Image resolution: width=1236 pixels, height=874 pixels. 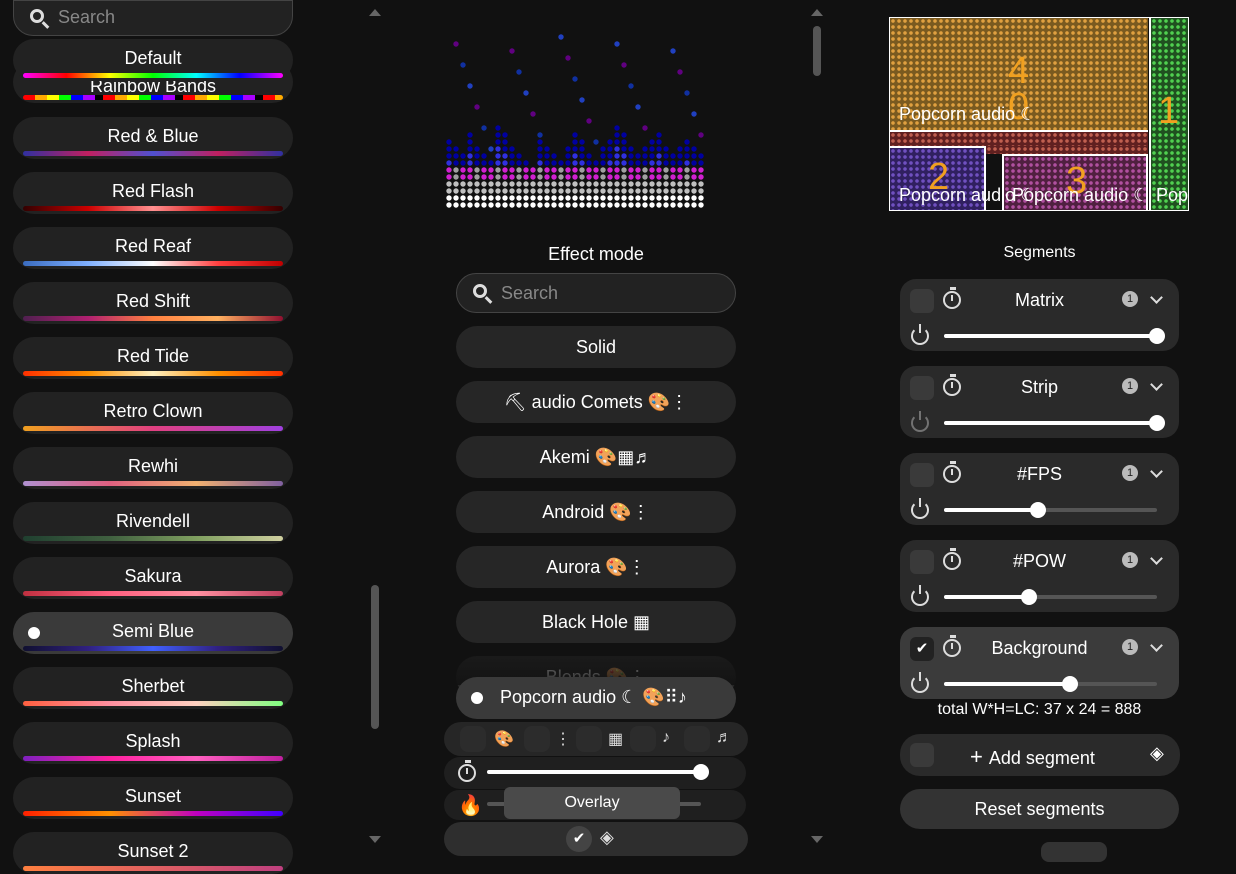 What do you see at coordinates (153, 18) in the screenshot?
I see `palette-search-input: Search` at bounding box center [153, 18].